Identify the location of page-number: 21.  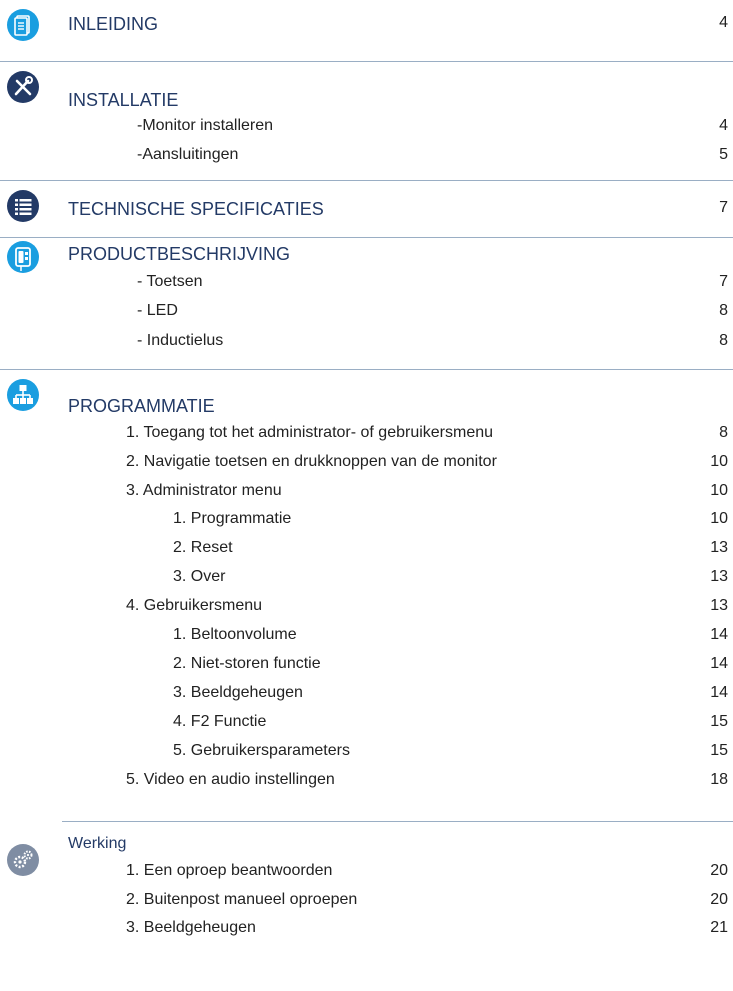
(719, 927).